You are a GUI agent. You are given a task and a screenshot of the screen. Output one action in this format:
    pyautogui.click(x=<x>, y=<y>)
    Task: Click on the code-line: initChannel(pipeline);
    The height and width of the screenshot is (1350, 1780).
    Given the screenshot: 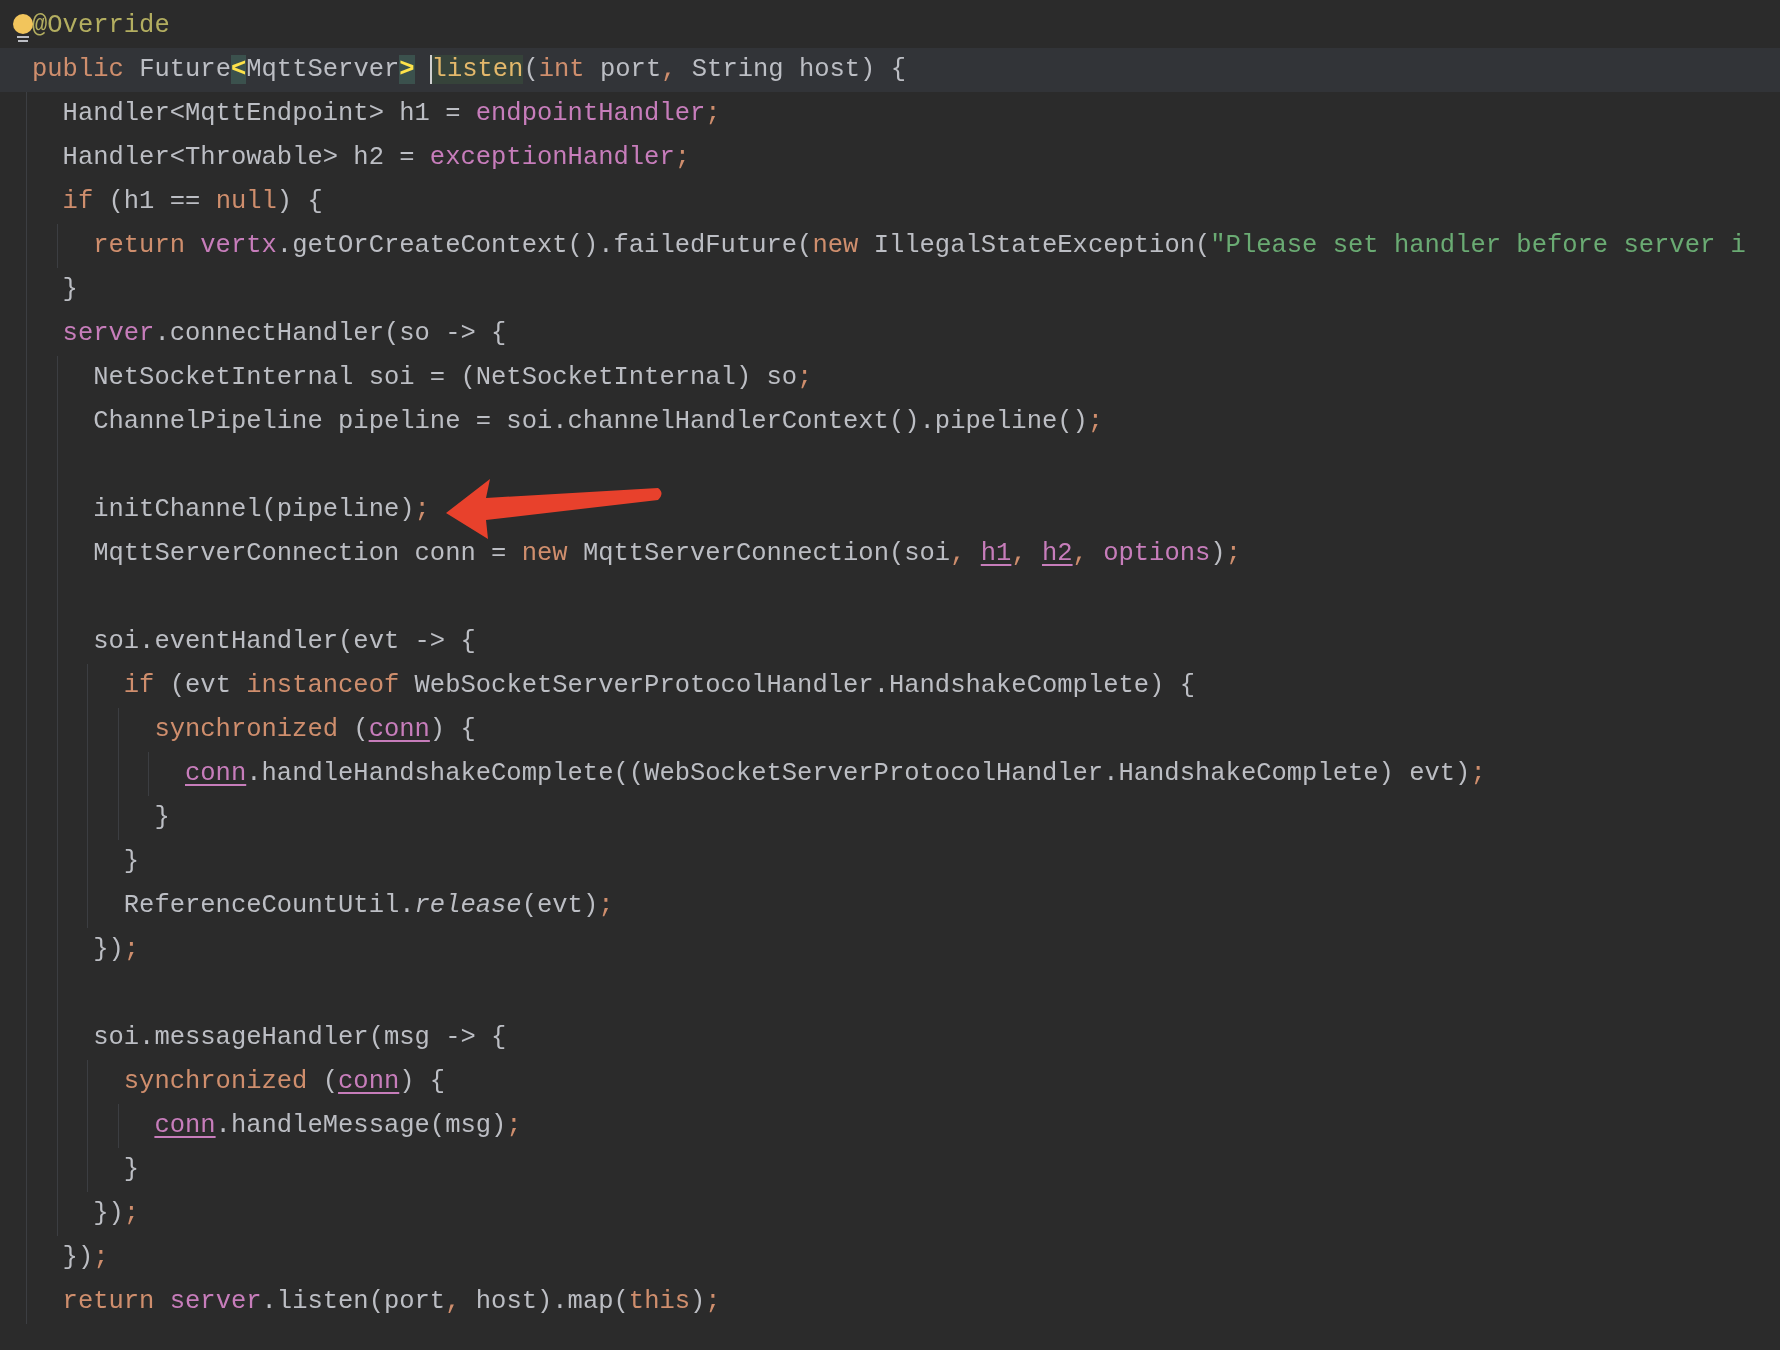 What is the action you would take?
    pyautogui.click(x=261, y=510)
    